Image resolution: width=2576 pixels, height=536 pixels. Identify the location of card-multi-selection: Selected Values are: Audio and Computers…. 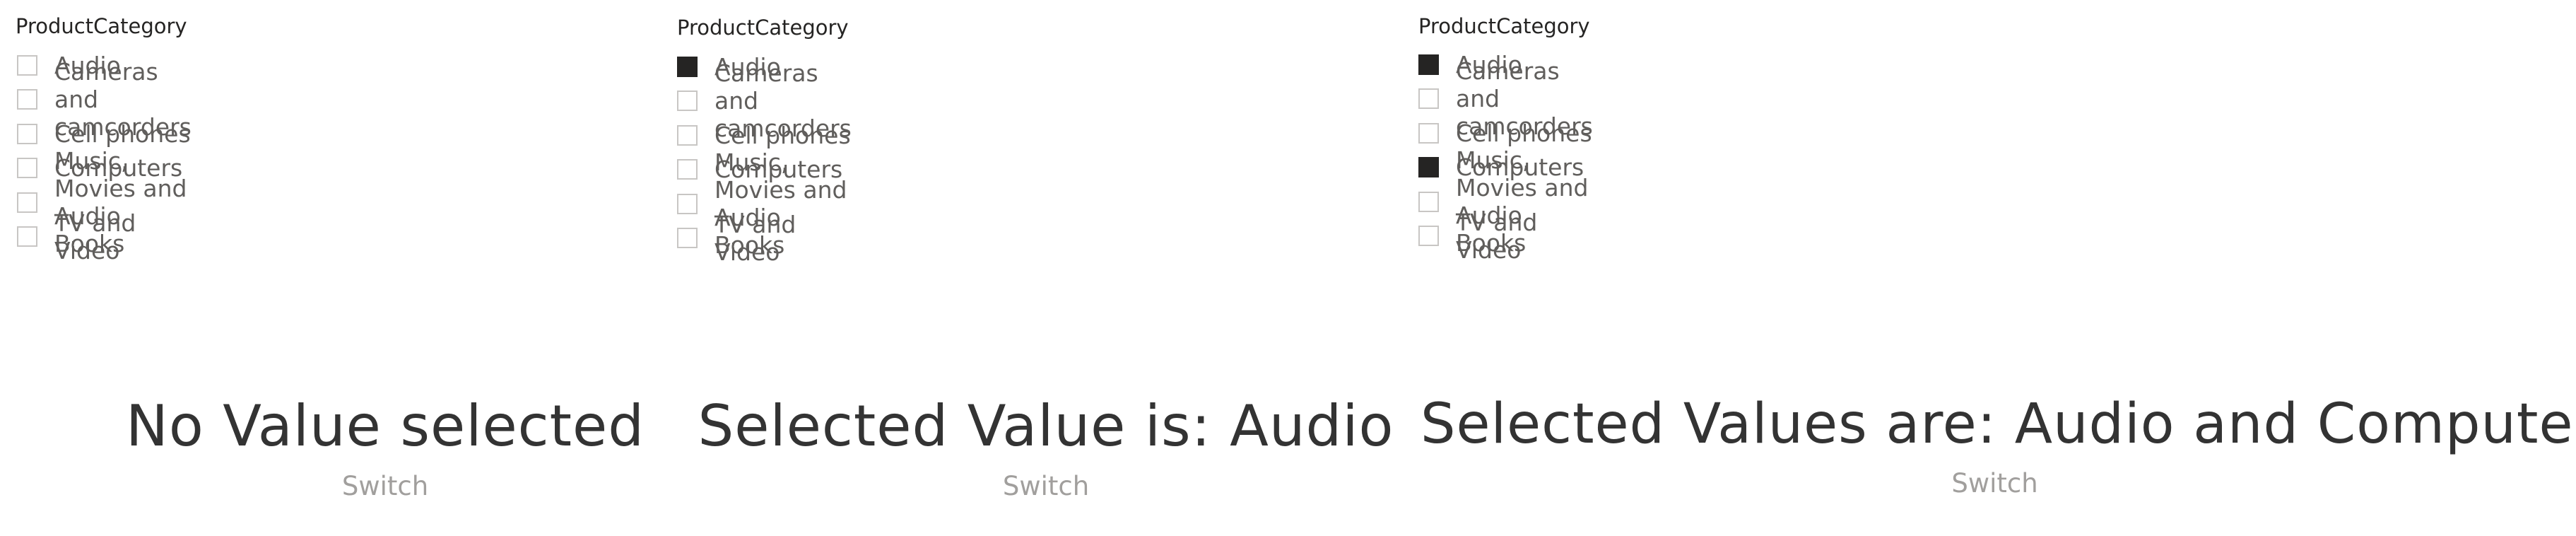
(1998, 445).